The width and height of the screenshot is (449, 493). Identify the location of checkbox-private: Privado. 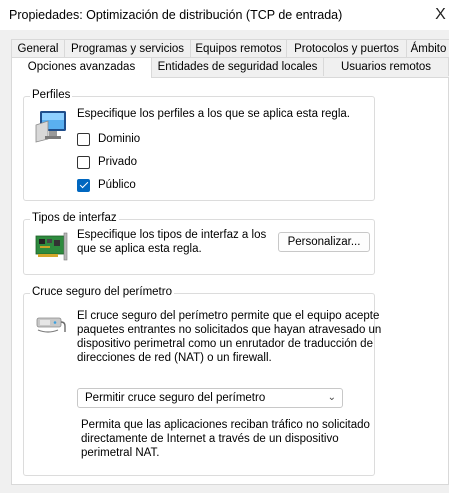
(107, 162).